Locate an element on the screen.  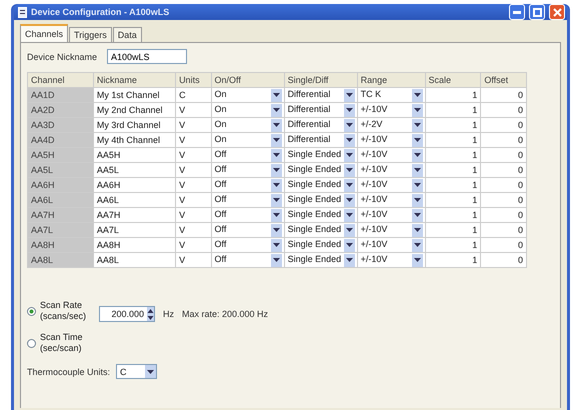
table-cell: AA5H is located at coordinates (134, 155).